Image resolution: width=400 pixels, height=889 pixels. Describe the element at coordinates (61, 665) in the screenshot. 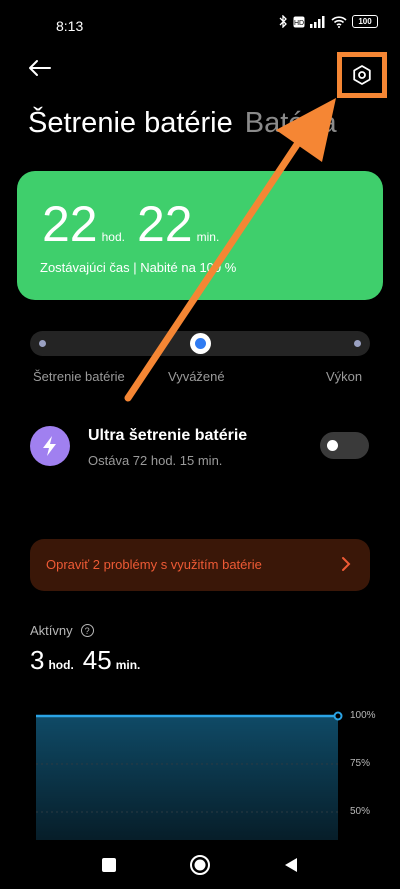

I see `active-hours-unit: hod.` at that location.